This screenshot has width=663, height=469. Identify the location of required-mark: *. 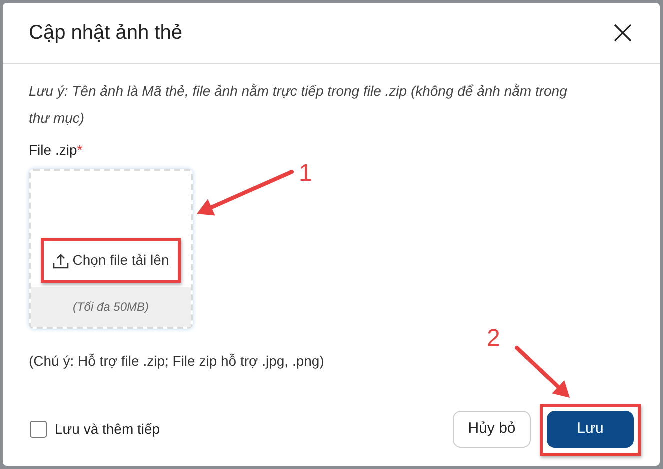
(80, 150).